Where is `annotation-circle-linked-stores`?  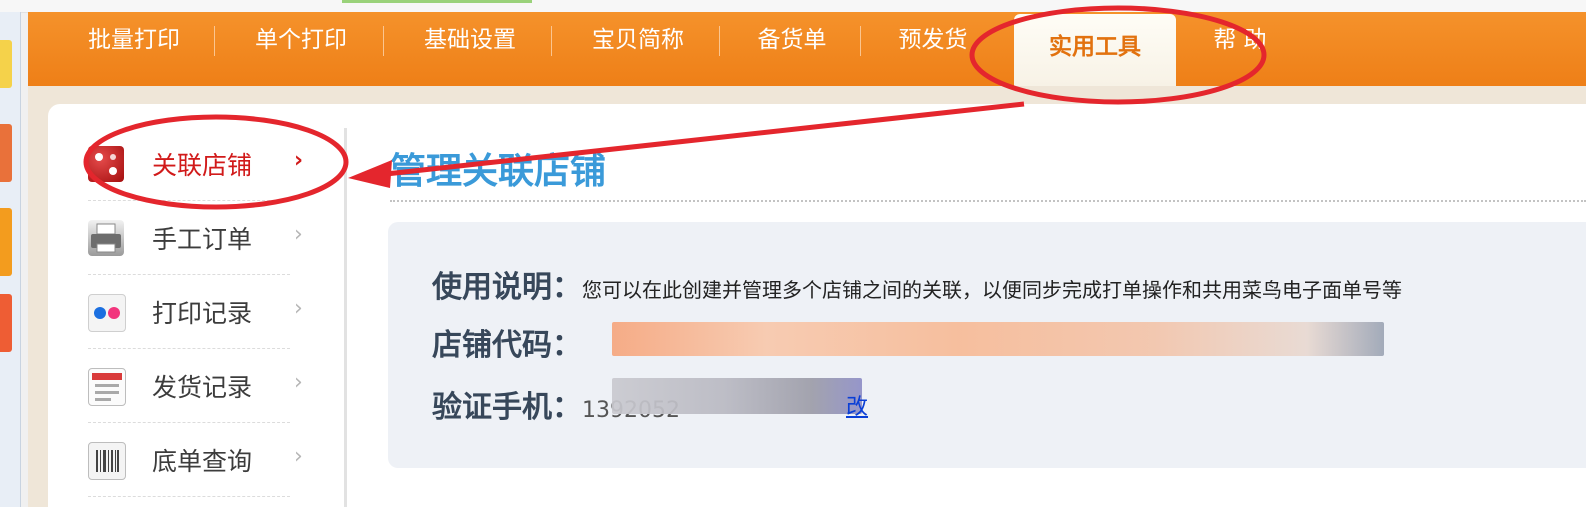 annotation-circle-linked-stores is located at coordinates (216, 162).